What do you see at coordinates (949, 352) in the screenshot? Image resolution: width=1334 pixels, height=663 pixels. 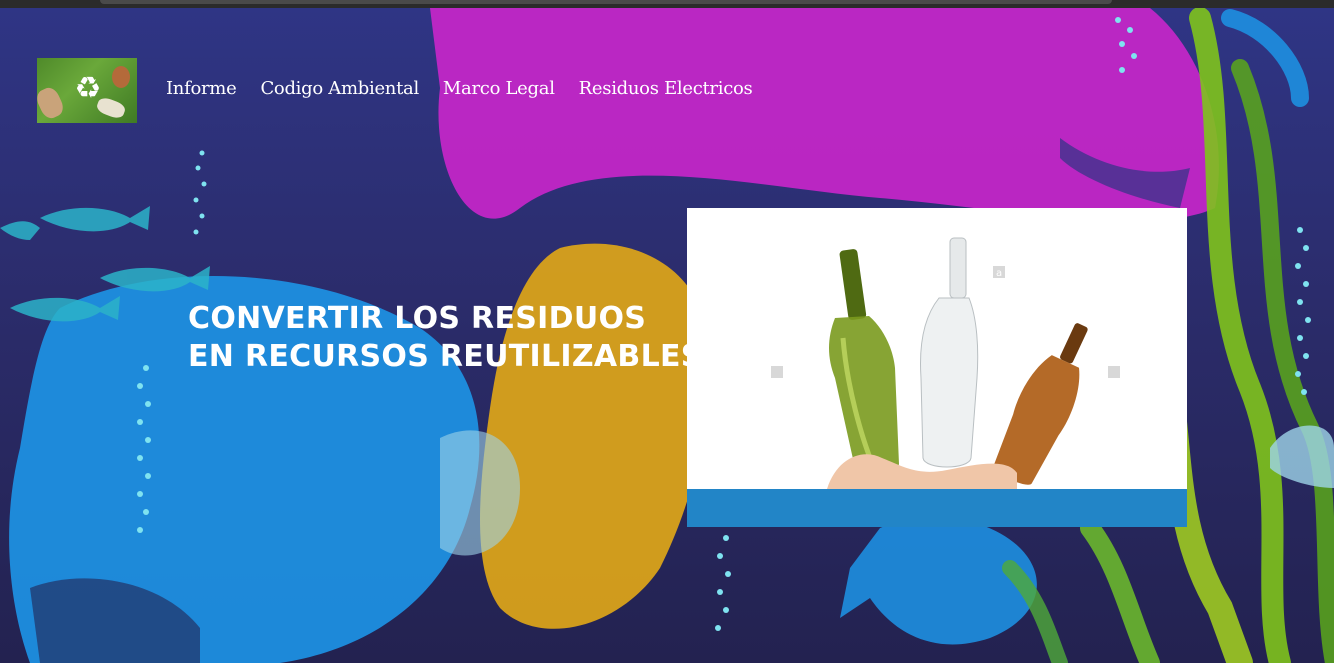 I see `clear-bottle` at bounding box center [949, 352].